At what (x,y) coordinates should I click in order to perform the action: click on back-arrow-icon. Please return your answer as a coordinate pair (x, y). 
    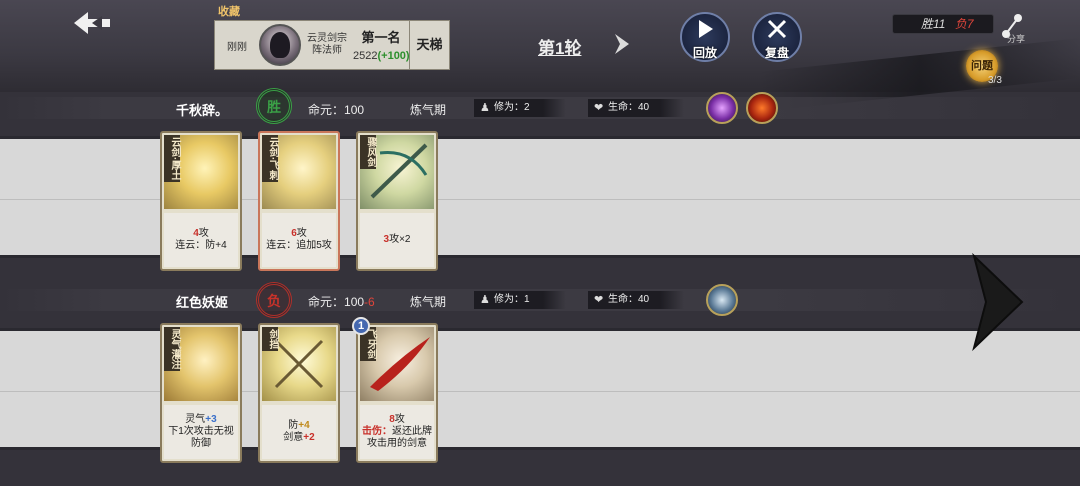
    Looking at the image, I should click on (92, 23).